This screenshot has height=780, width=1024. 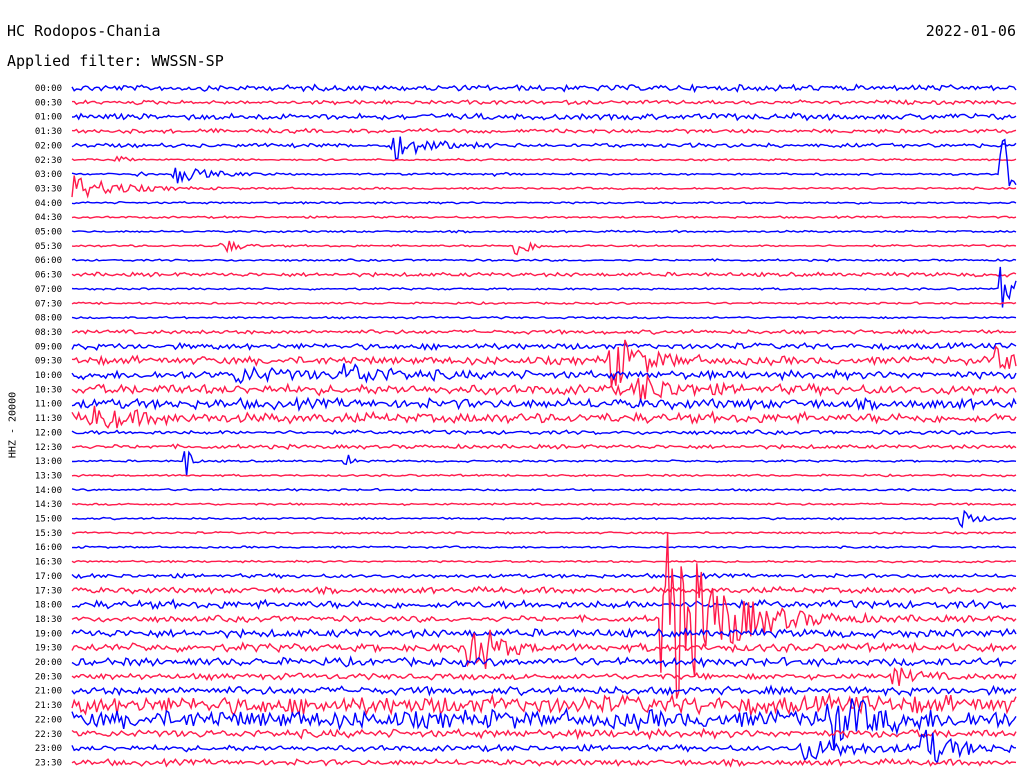 I want to click on time-tick-label: 08:30, so click(x=48, y=333).